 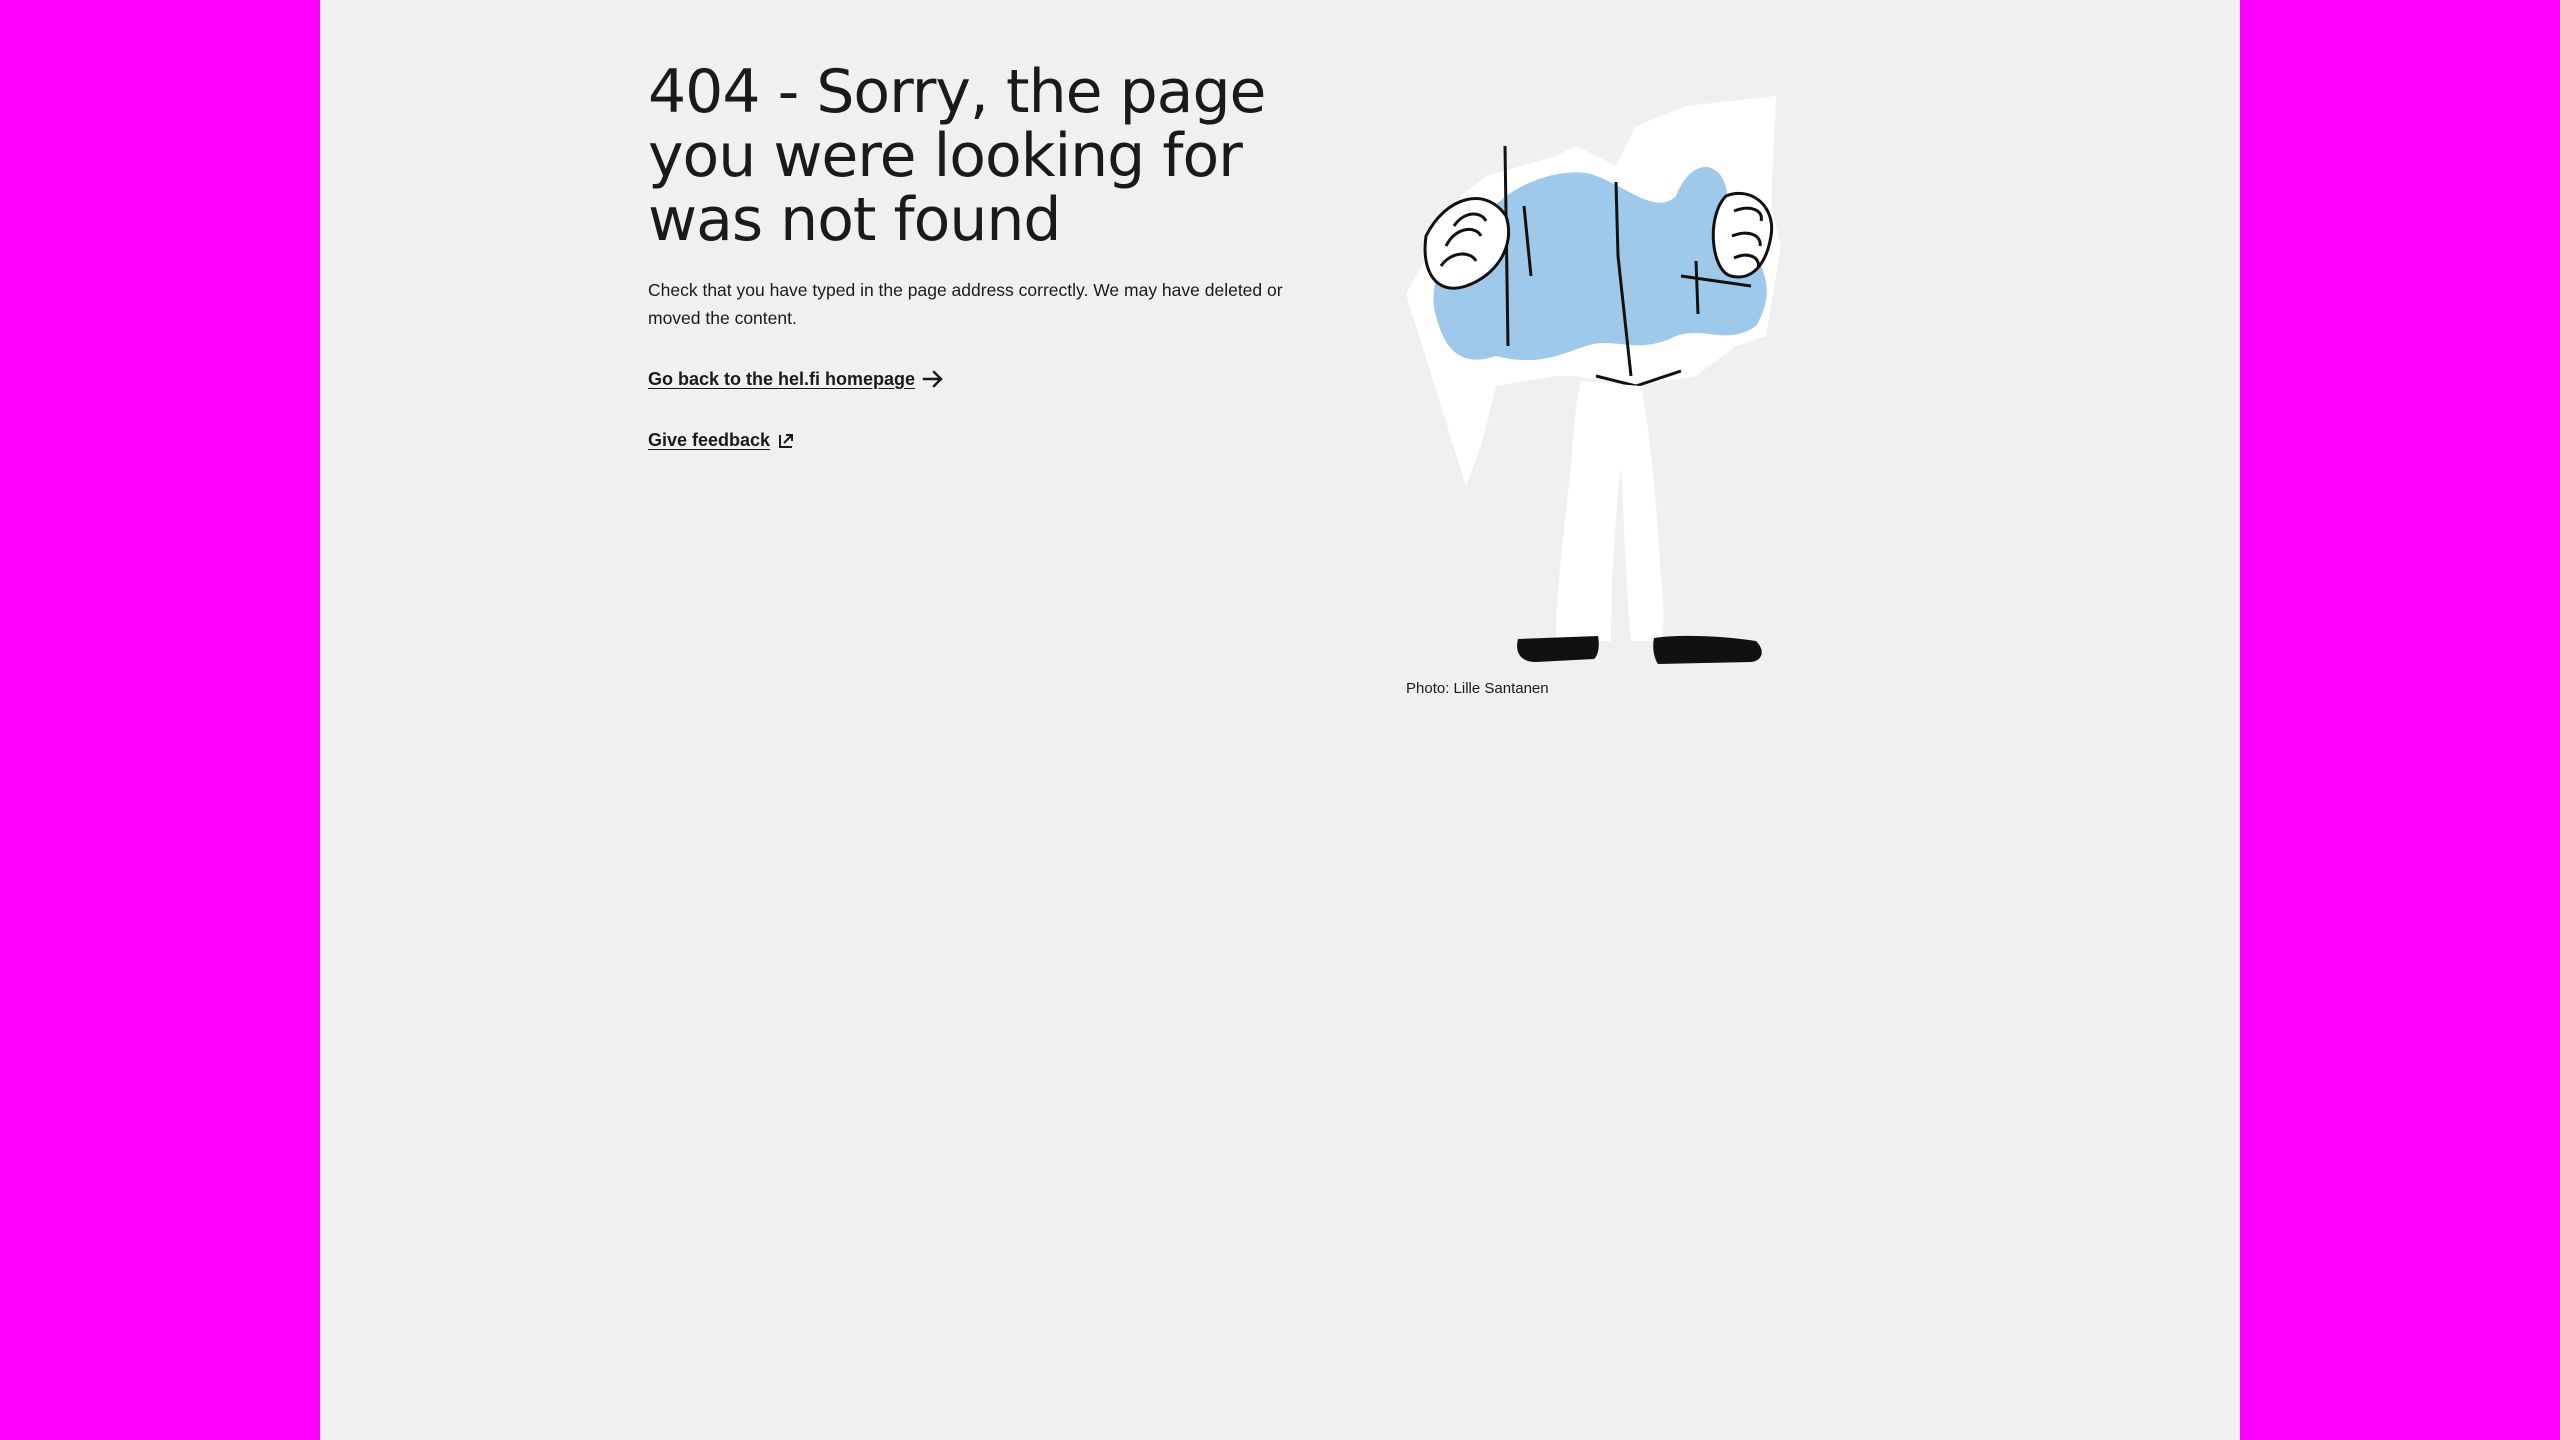 I want to click on home-link-label: Go back to the hel.fi homepage, so click(x=782, y=378).